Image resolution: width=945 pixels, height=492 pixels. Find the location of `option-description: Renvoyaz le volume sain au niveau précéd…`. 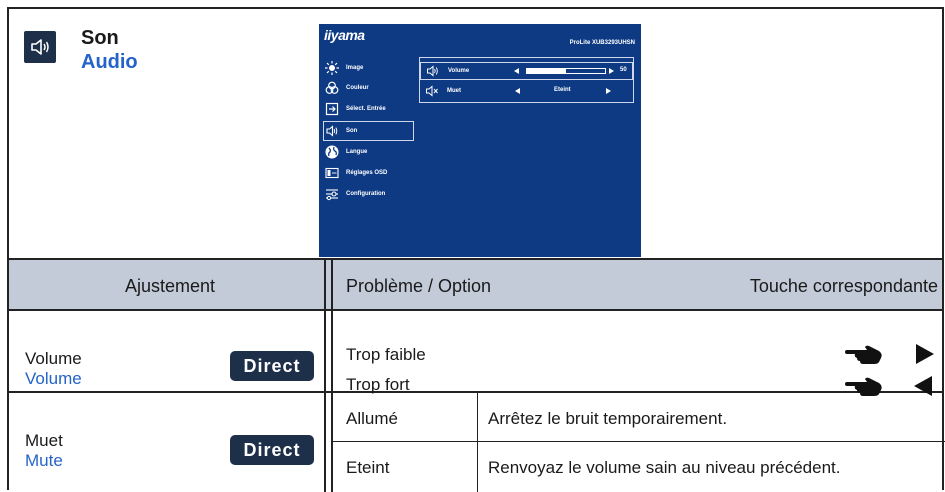

option-description: Renvoyaz le volume sain au niveau précéd… is located at coordinates (664, 467).